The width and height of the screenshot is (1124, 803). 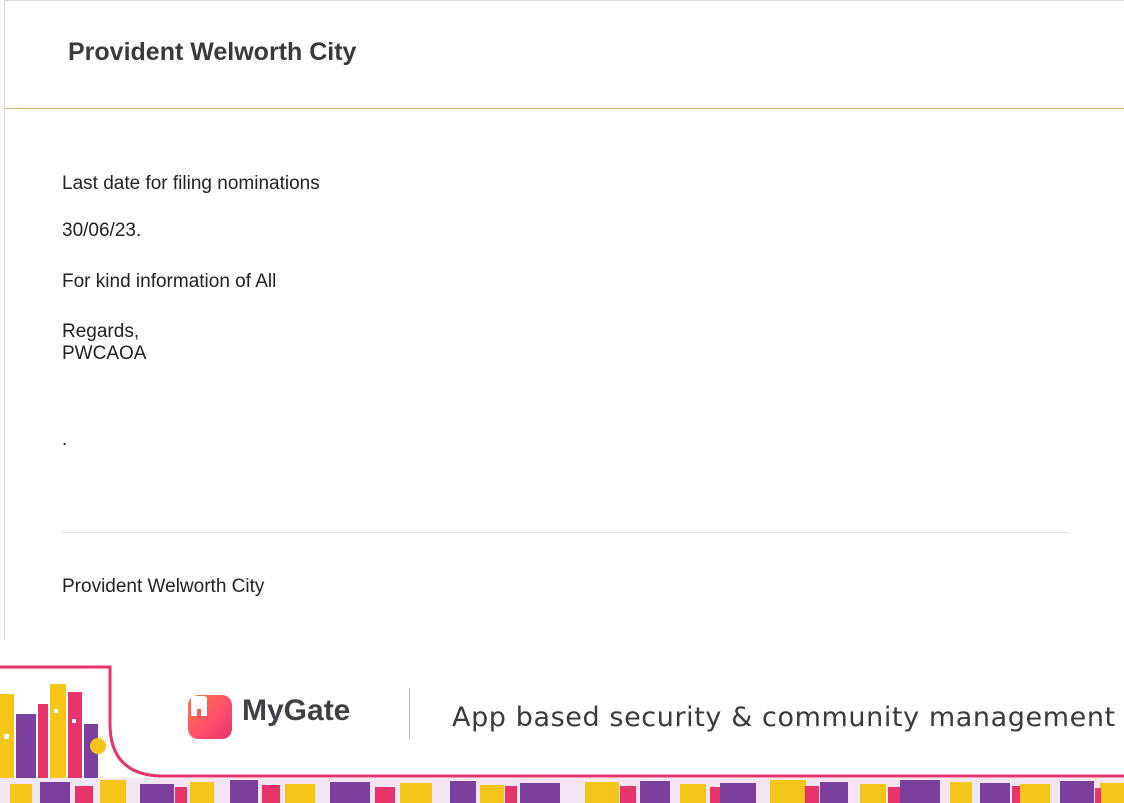 What do you see at coordinates (409, 714) in the screenshot?
I see `banner-separator` at bounding box center [409, 714].